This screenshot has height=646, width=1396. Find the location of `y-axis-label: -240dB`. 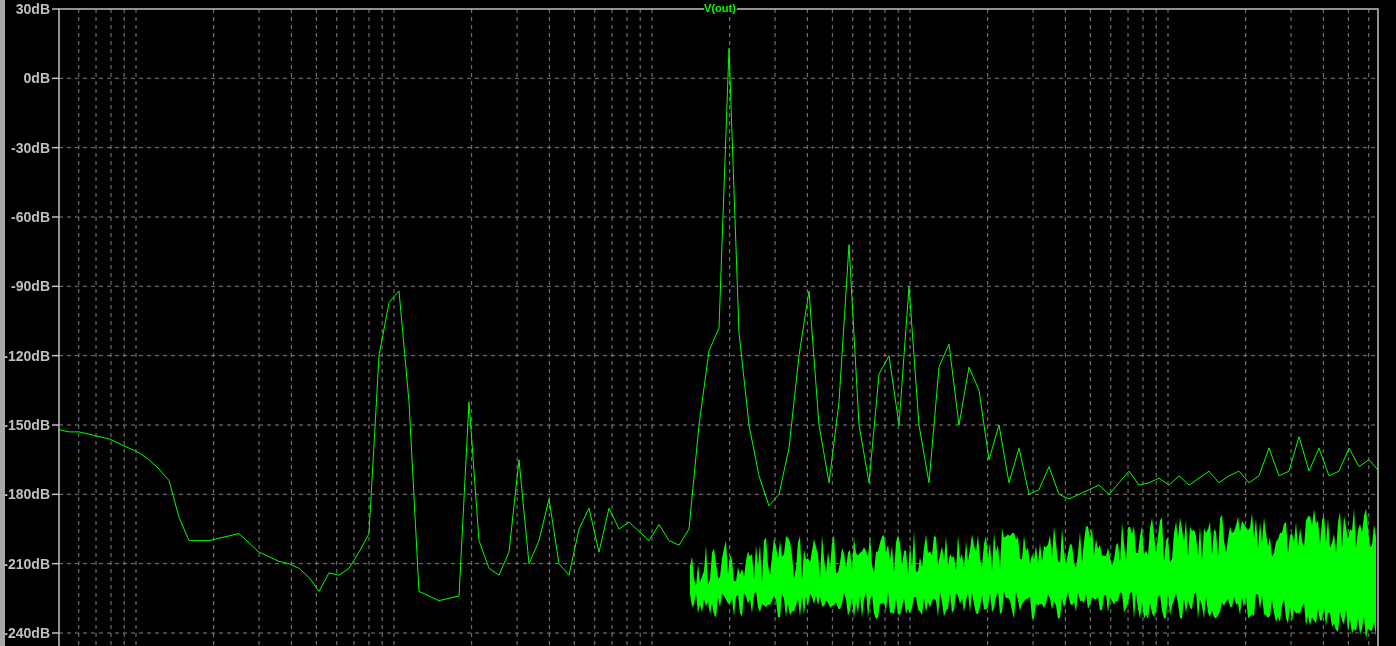

y-axis-label: -240dB is located at coordinates (26, 633).